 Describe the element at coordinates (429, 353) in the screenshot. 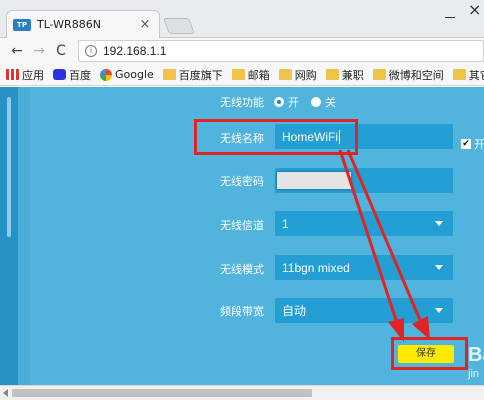

I see `save-highlight-box` at that location.